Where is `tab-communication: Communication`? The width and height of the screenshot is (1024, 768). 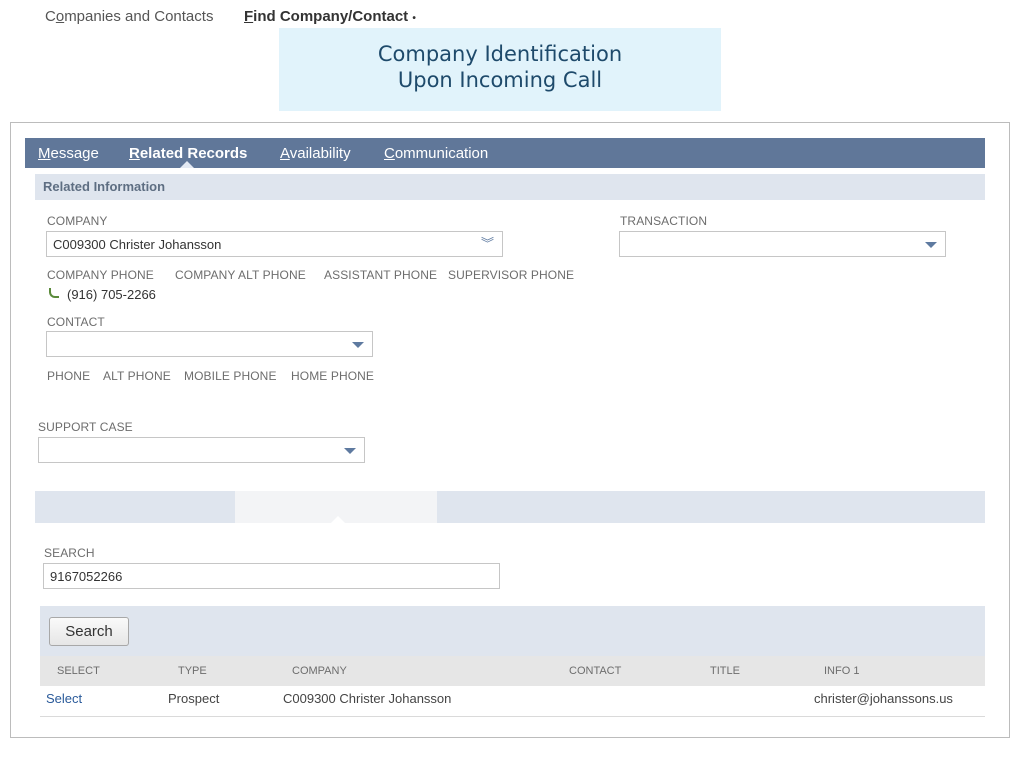
tab-communication: Communication is located at coordinates (436, 153).